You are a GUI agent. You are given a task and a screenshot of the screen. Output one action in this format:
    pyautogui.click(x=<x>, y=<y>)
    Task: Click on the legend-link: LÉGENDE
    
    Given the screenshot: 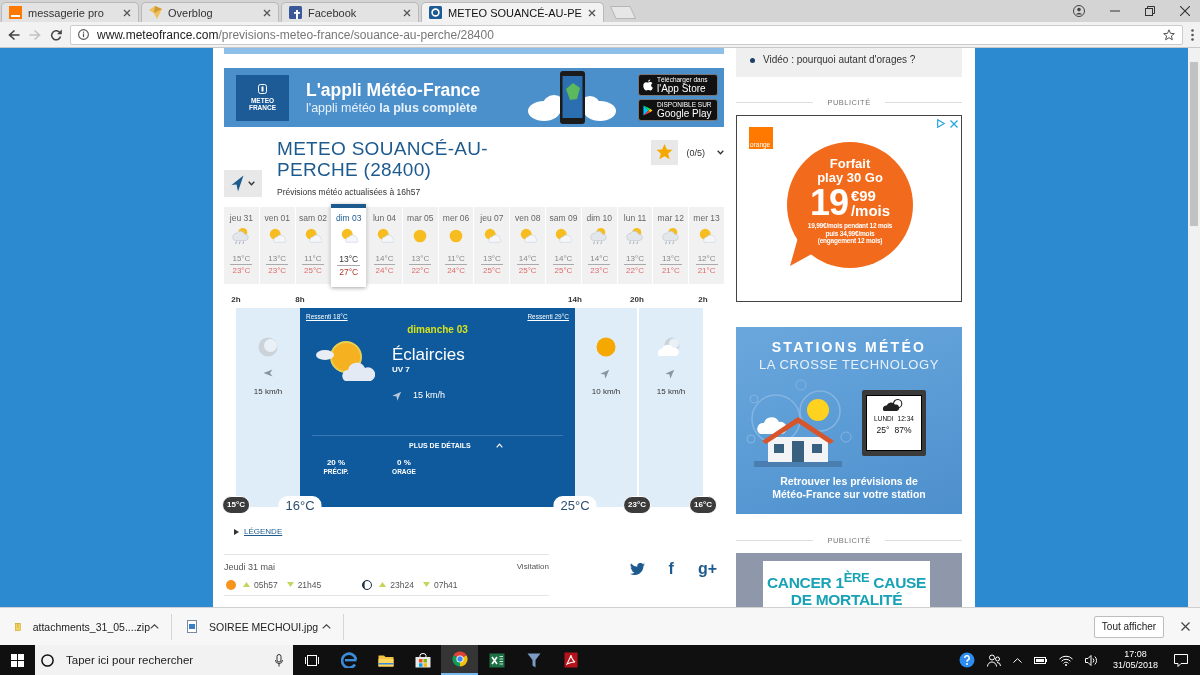 What is the action you would take?
    pyautogui.click(x=258, y=531)
    